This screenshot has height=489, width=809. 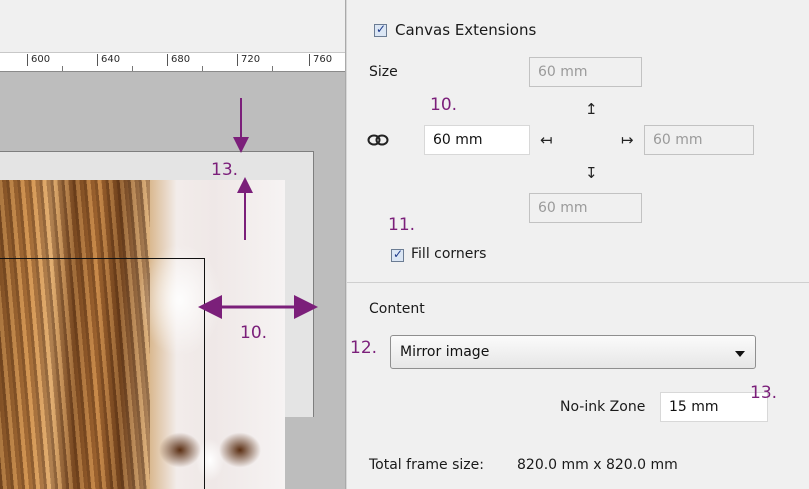 I want to click on annotation-arrows, so click(x=258, y=208).